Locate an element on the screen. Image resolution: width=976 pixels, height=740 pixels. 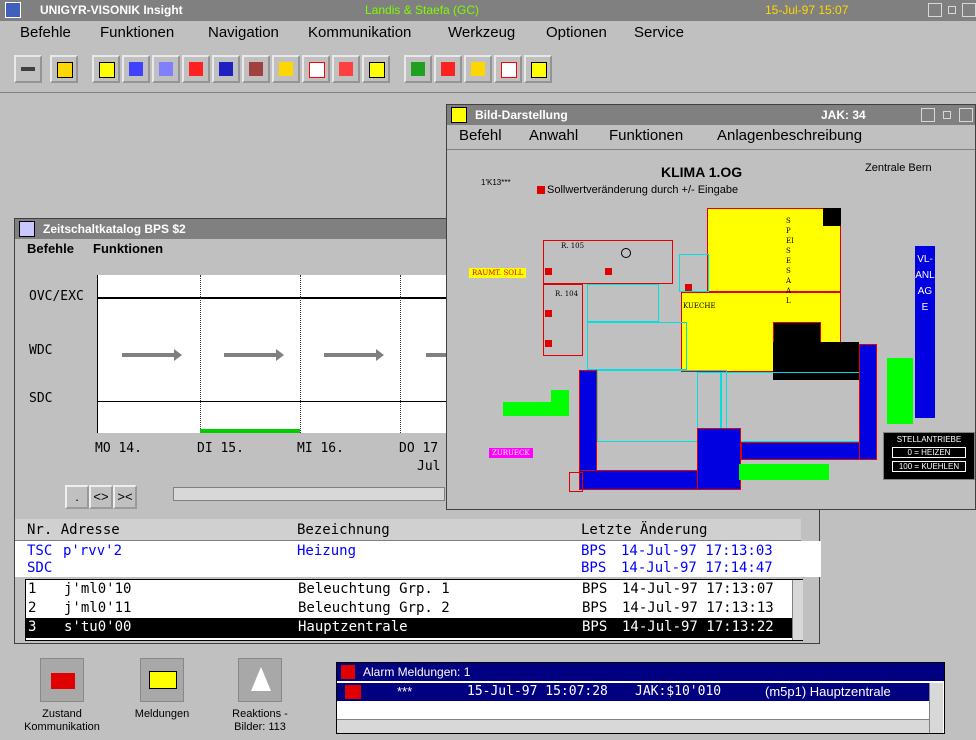
menu-befehle: Befehle is located at coordinates (45, 32).